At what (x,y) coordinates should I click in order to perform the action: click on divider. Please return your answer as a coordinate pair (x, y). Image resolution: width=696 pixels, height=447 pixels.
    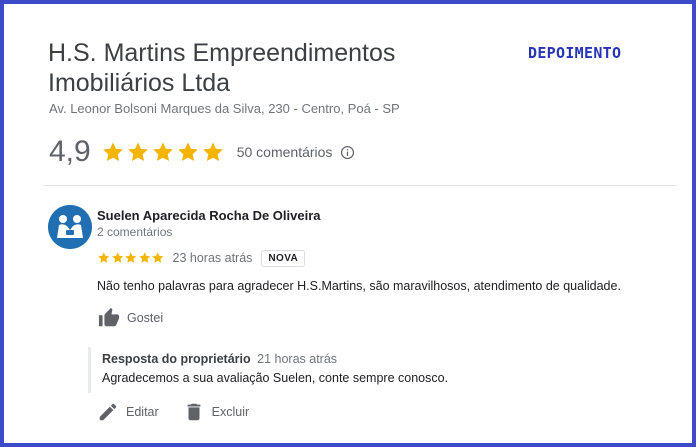
    Looking at the image, I should click on (360, 185).